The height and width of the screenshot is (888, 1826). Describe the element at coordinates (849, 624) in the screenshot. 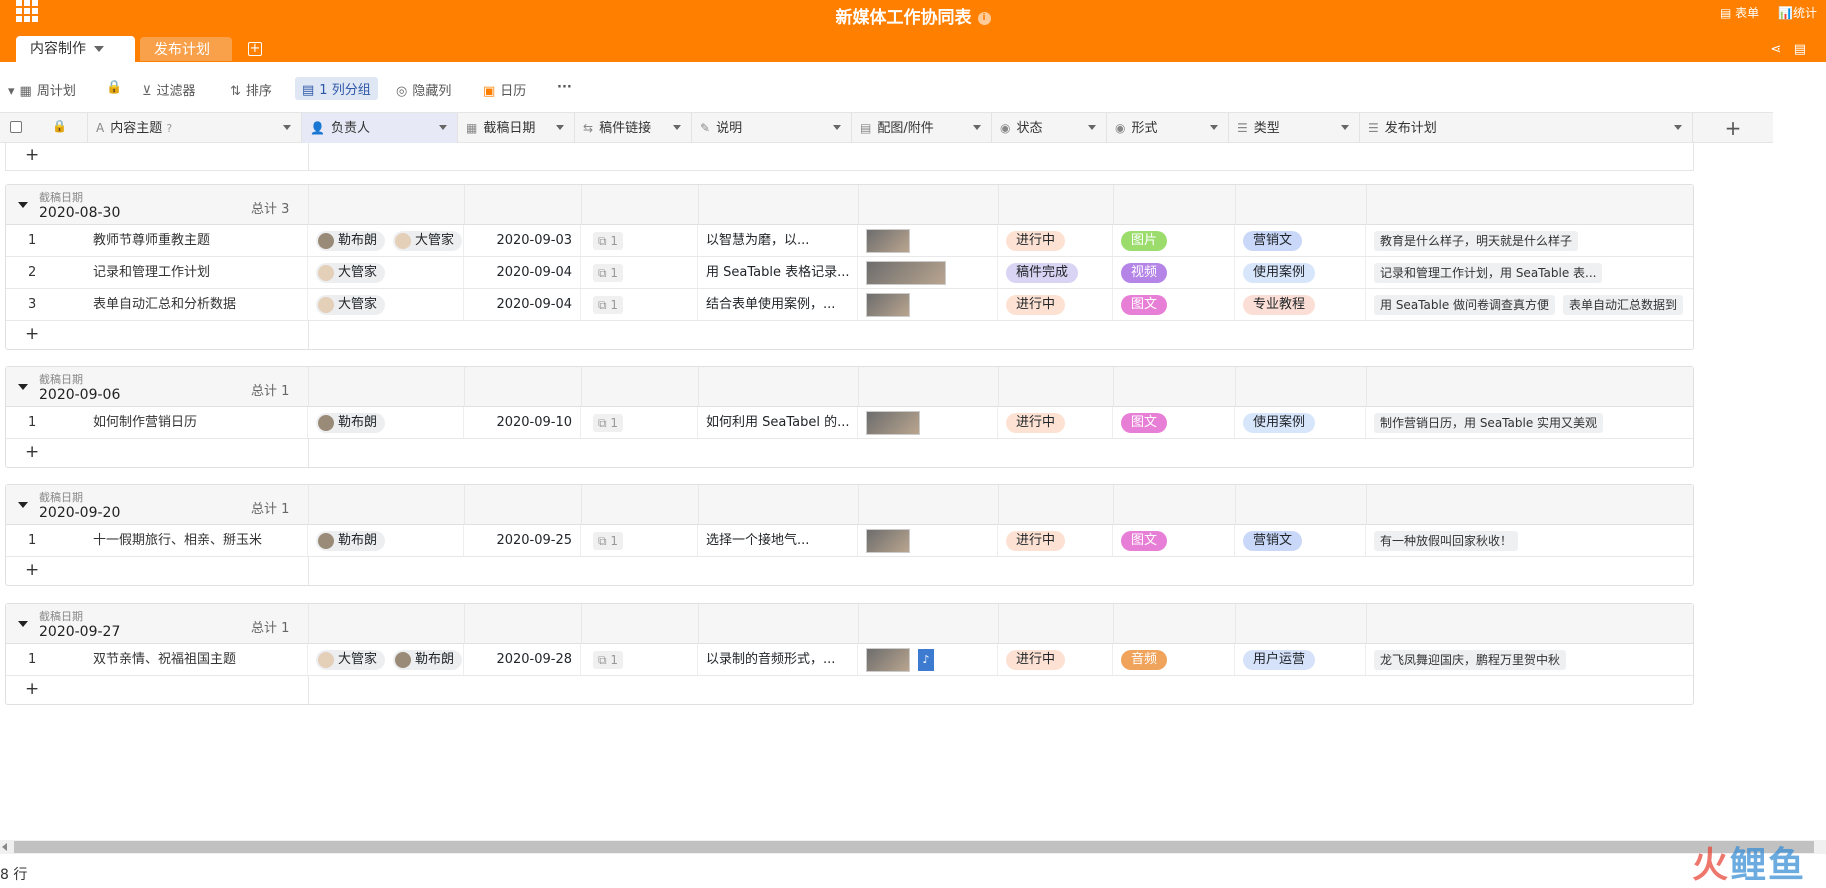

I see `group-header: 截稿日期 2020-09-27 总计 1` at that location.